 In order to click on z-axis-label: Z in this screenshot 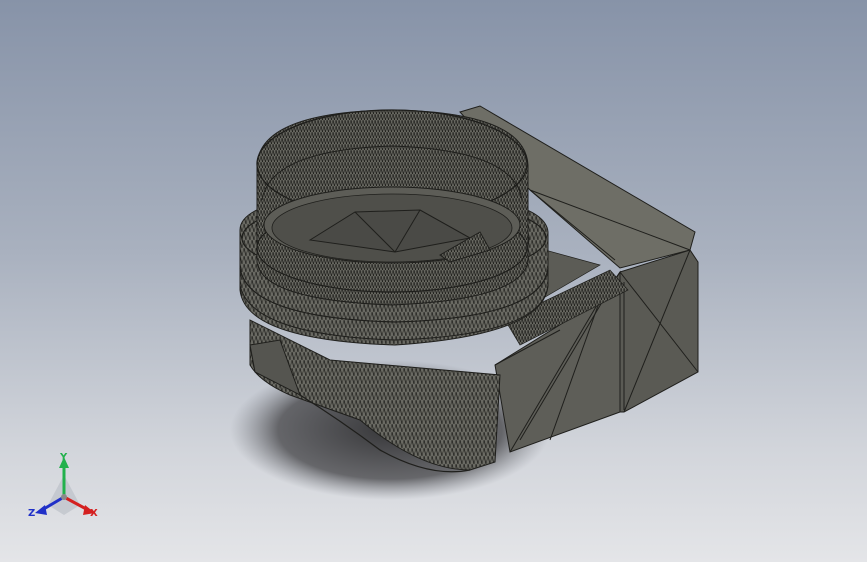, I will do `click(31, 513)`.